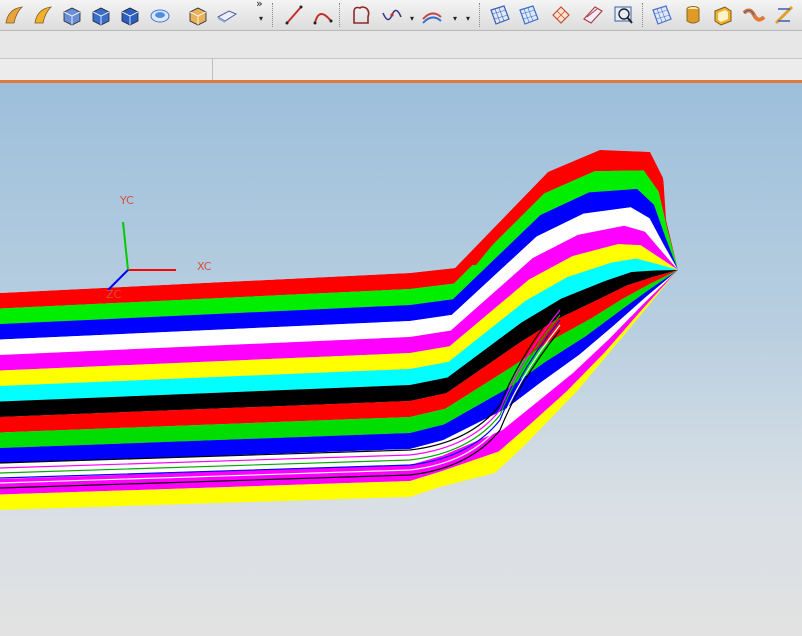 Image resolution: width=802 pixels, height=636 pixels. I want to click on ribbon-button, so click(754, 15).